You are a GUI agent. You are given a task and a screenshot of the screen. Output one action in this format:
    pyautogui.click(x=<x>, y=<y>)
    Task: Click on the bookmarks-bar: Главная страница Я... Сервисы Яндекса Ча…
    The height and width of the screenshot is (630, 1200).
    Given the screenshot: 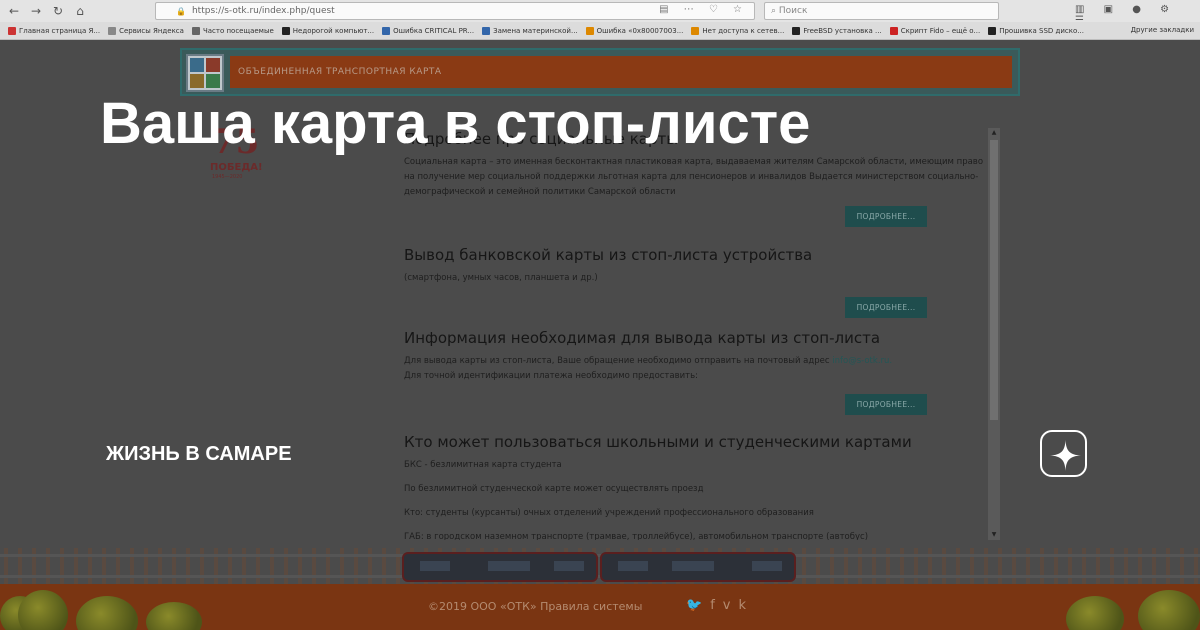 What is the action you would take?
    pyautogui.click(x=600, y=31)
    